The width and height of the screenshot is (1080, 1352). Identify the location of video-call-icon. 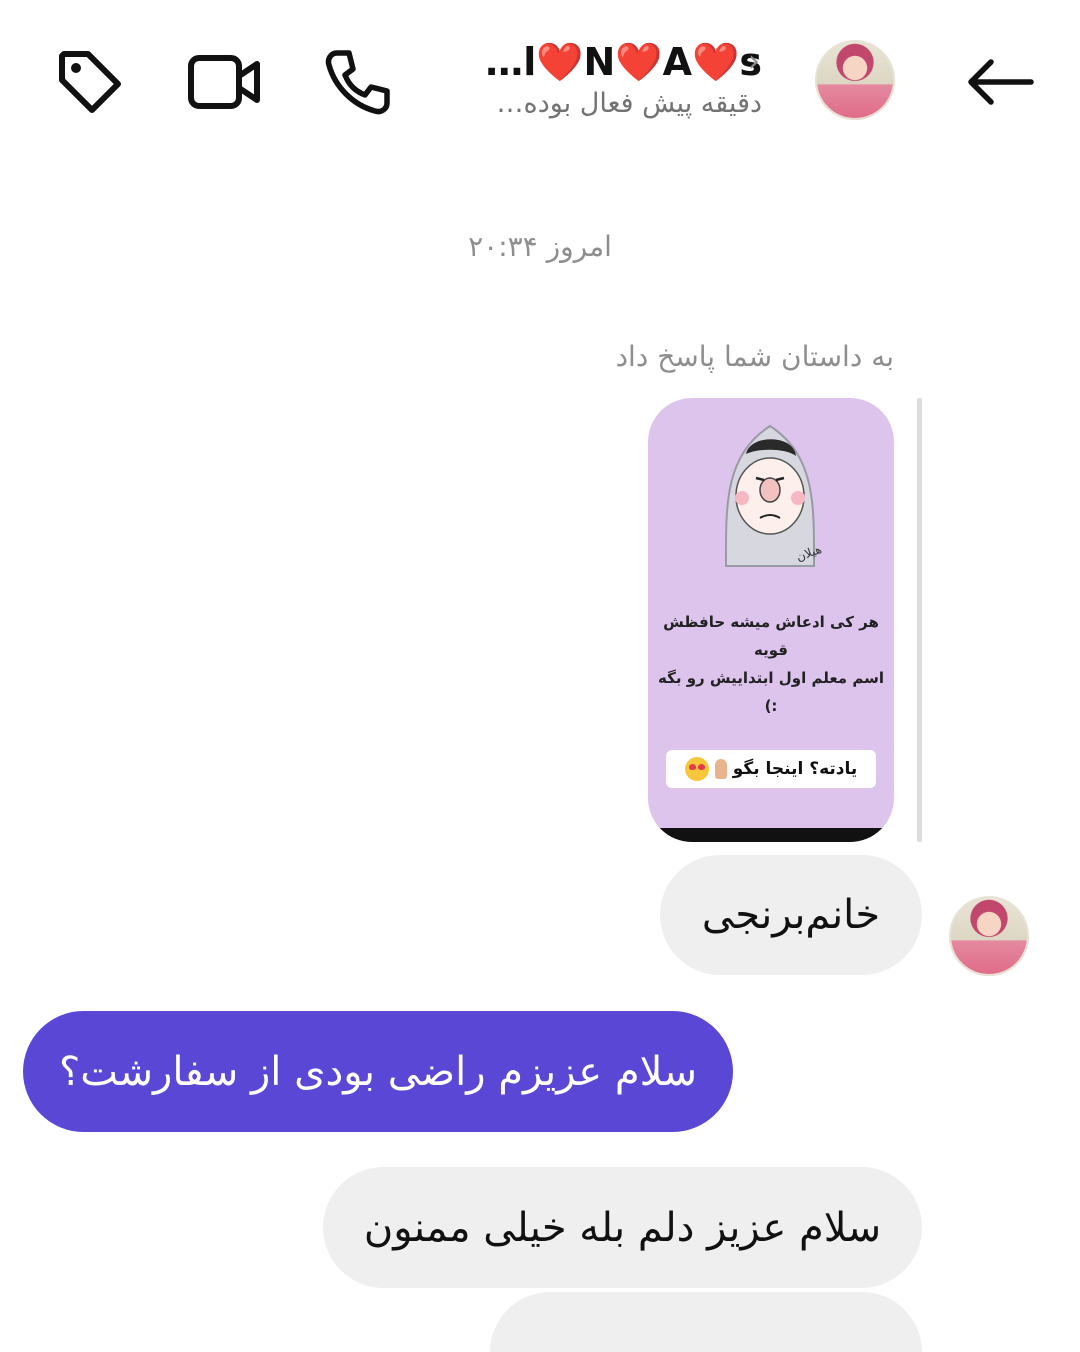
(224, 82).